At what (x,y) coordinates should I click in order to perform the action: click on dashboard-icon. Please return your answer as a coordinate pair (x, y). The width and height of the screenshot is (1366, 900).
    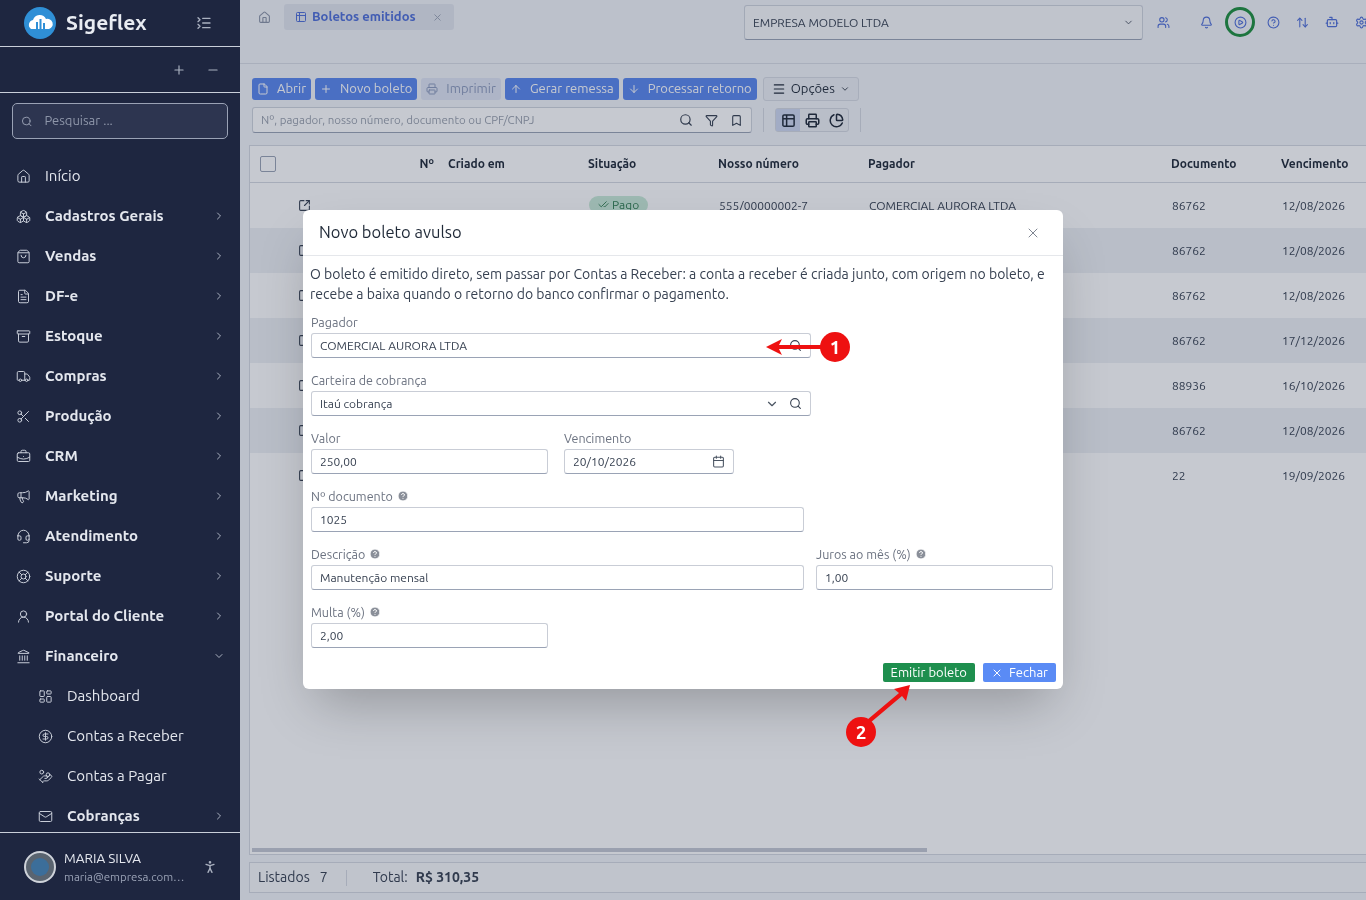
    Looking at the image, I should click on (45, 696).